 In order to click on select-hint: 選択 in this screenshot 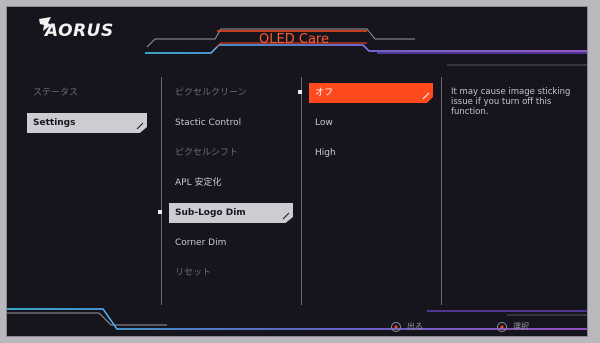, I will do `click(513, 326)`.